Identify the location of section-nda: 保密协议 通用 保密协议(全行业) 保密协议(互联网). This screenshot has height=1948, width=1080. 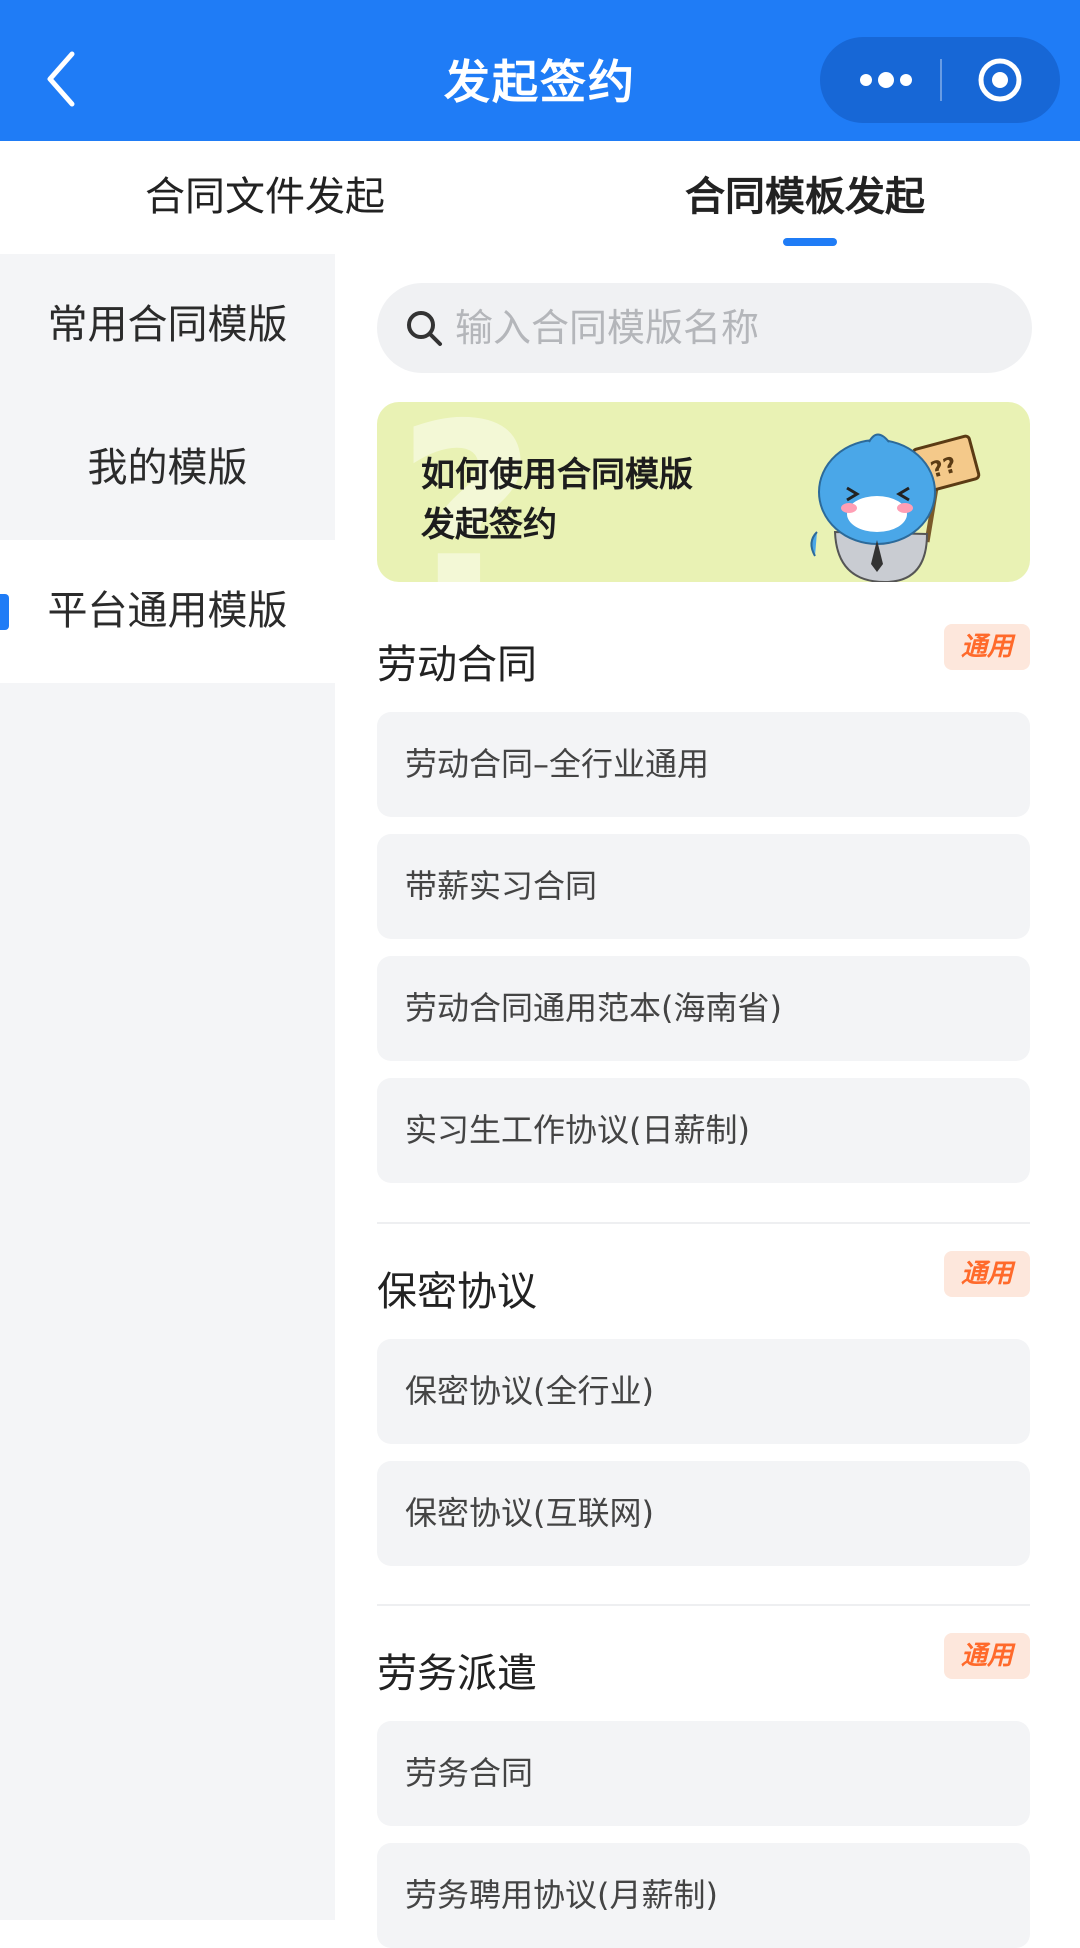
(703, 1408).